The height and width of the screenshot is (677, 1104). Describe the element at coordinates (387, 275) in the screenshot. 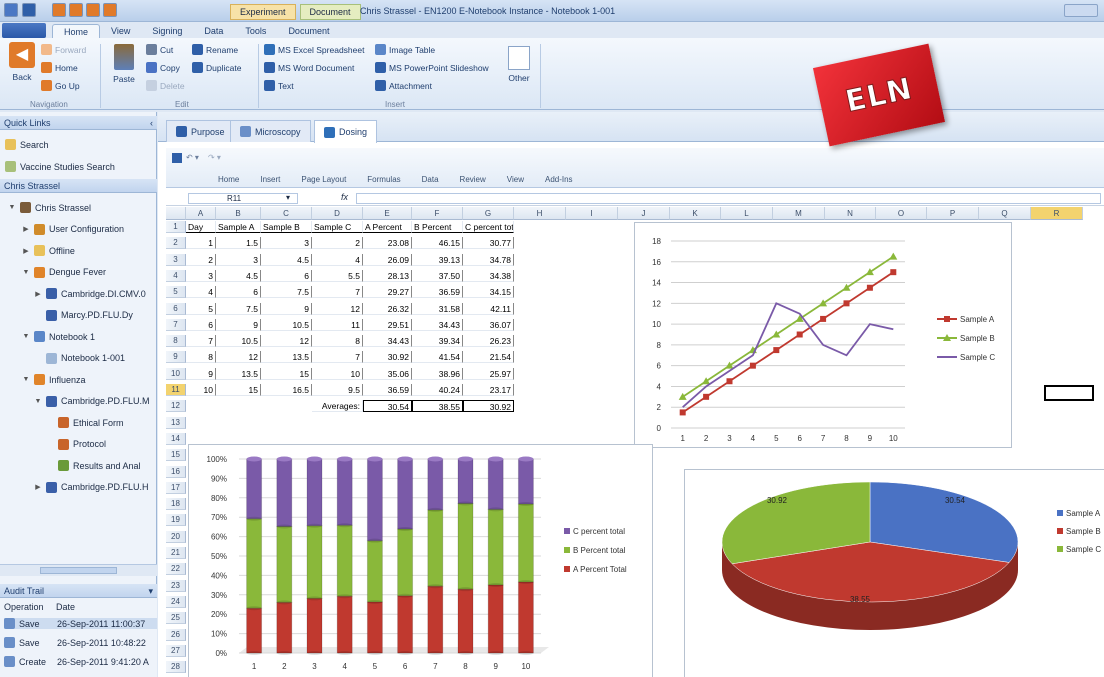

I see `cell: 28.13` at that location.